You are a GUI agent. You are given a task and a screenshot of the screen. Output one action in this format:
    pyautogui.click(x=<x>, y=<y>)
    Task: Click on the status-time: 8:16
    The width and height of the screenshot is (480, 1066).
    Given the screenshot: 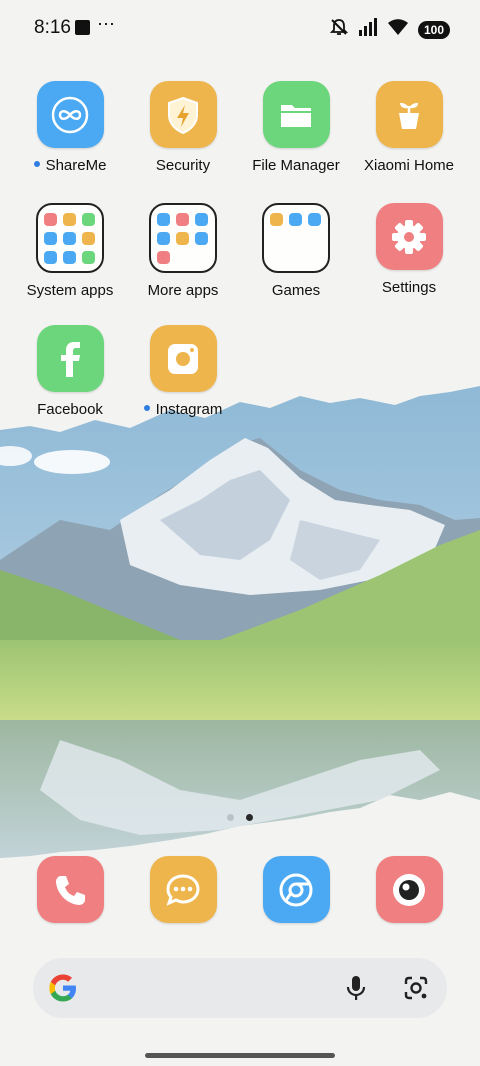 What is the action you would take?
    pyautogui.click(x=52, y=27)
    